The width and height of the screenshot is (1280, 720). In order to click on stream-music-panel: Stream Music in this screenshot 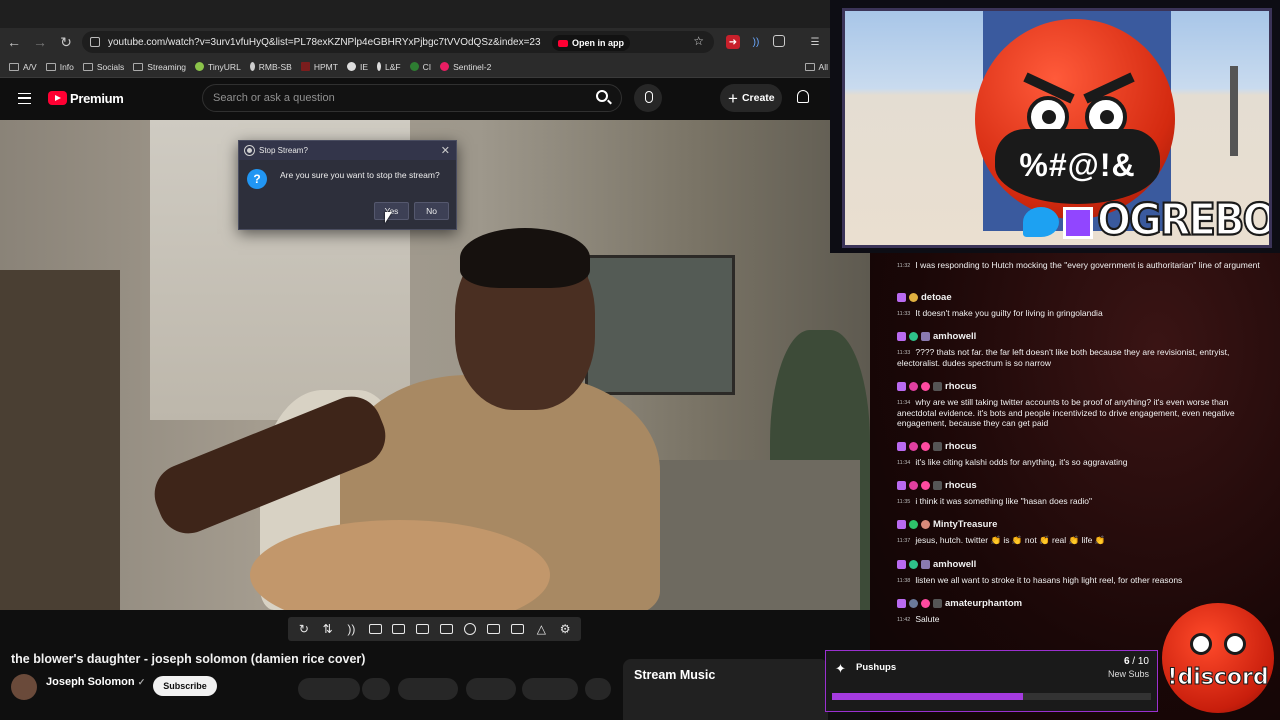, I will do `click(725, 689)`.